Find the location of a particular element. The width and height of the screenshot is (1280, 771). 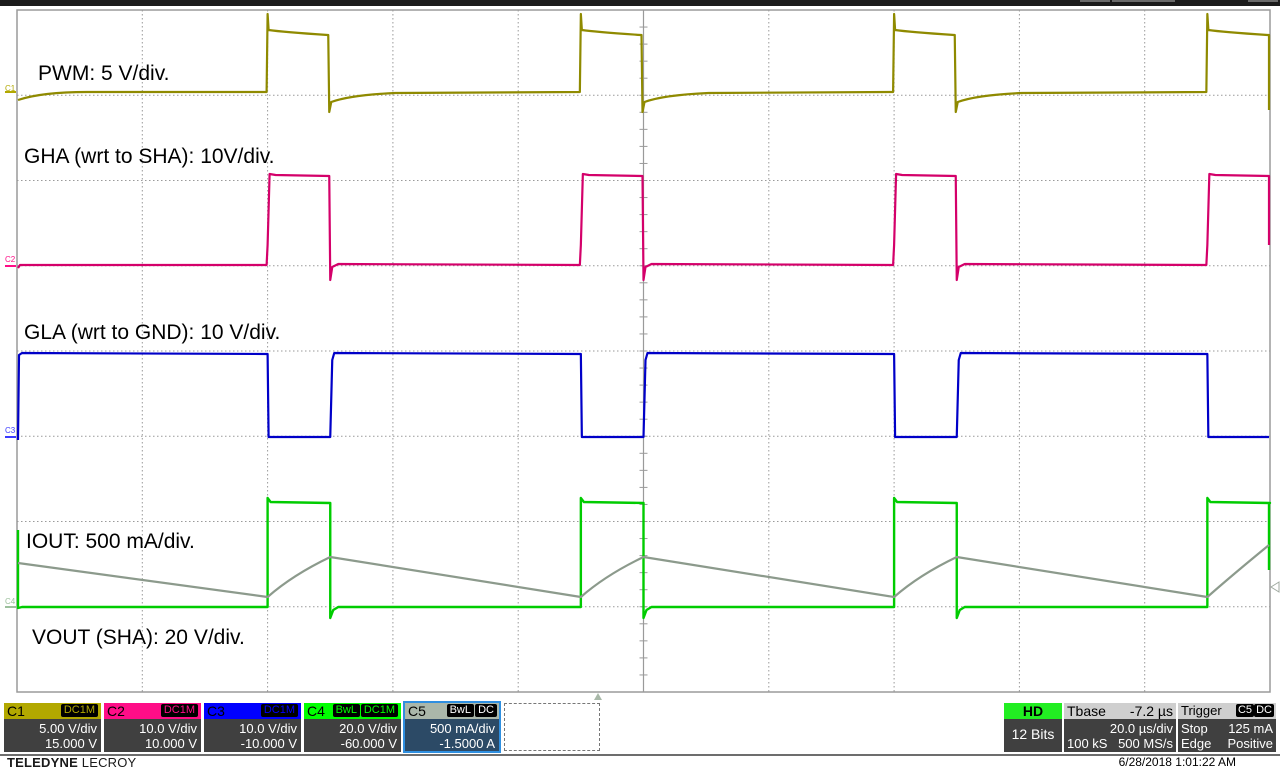

timebase-delay: -7.2 µs is located at coordinates (1151, 711).